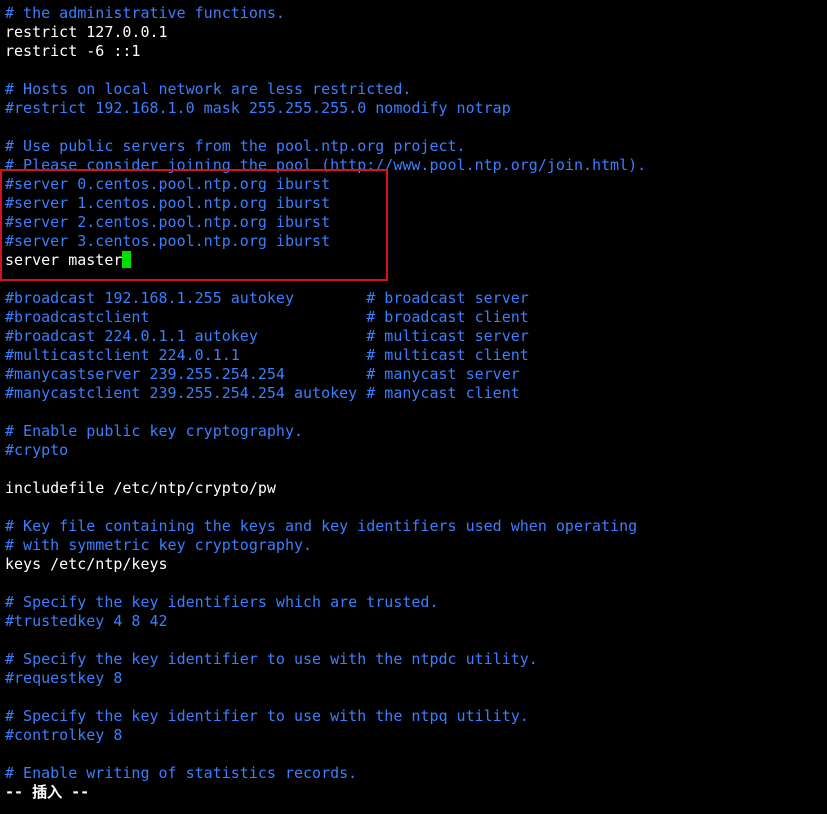 Image resolution: width=827 pixels, height=814 pixels. What do you see at coordinates (64, 678) in the screenshot?
I see `comment-text: #requestkey 8` at bounding box center [64, 678].